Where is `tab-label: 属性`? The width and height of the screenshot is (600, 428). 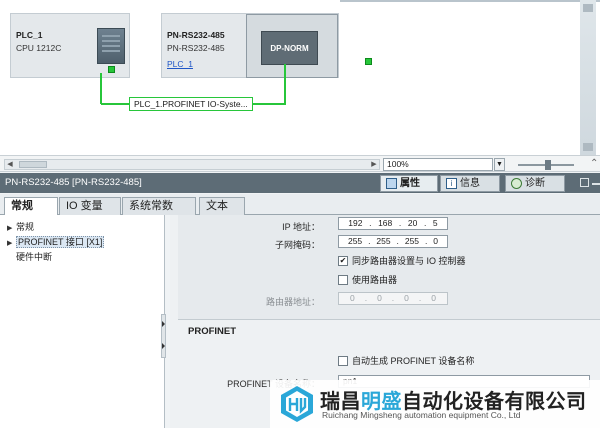
tab-label: 属性 is located at coordinates (410, 183).